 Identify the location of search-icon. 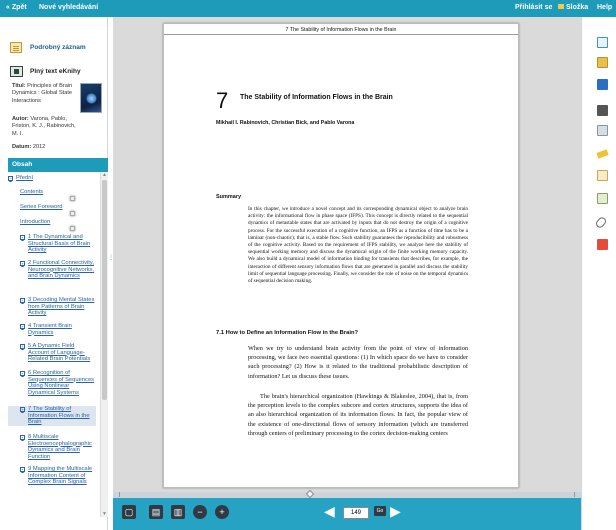
(602, 42).